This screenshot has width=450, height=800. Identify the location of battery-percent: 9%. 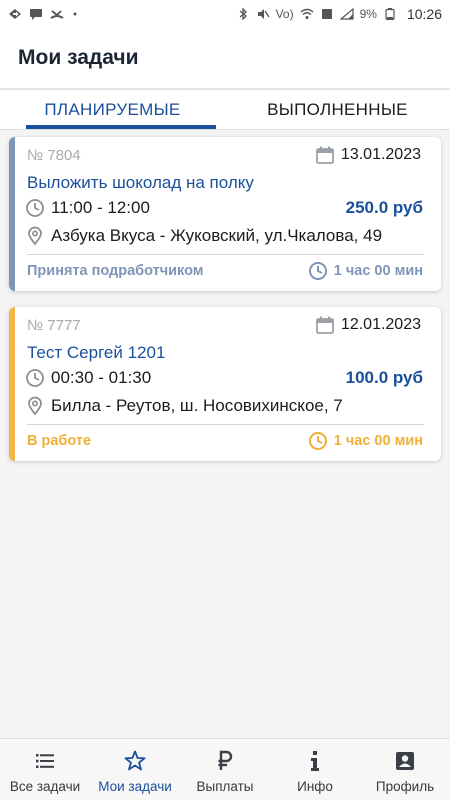
(368, 14).